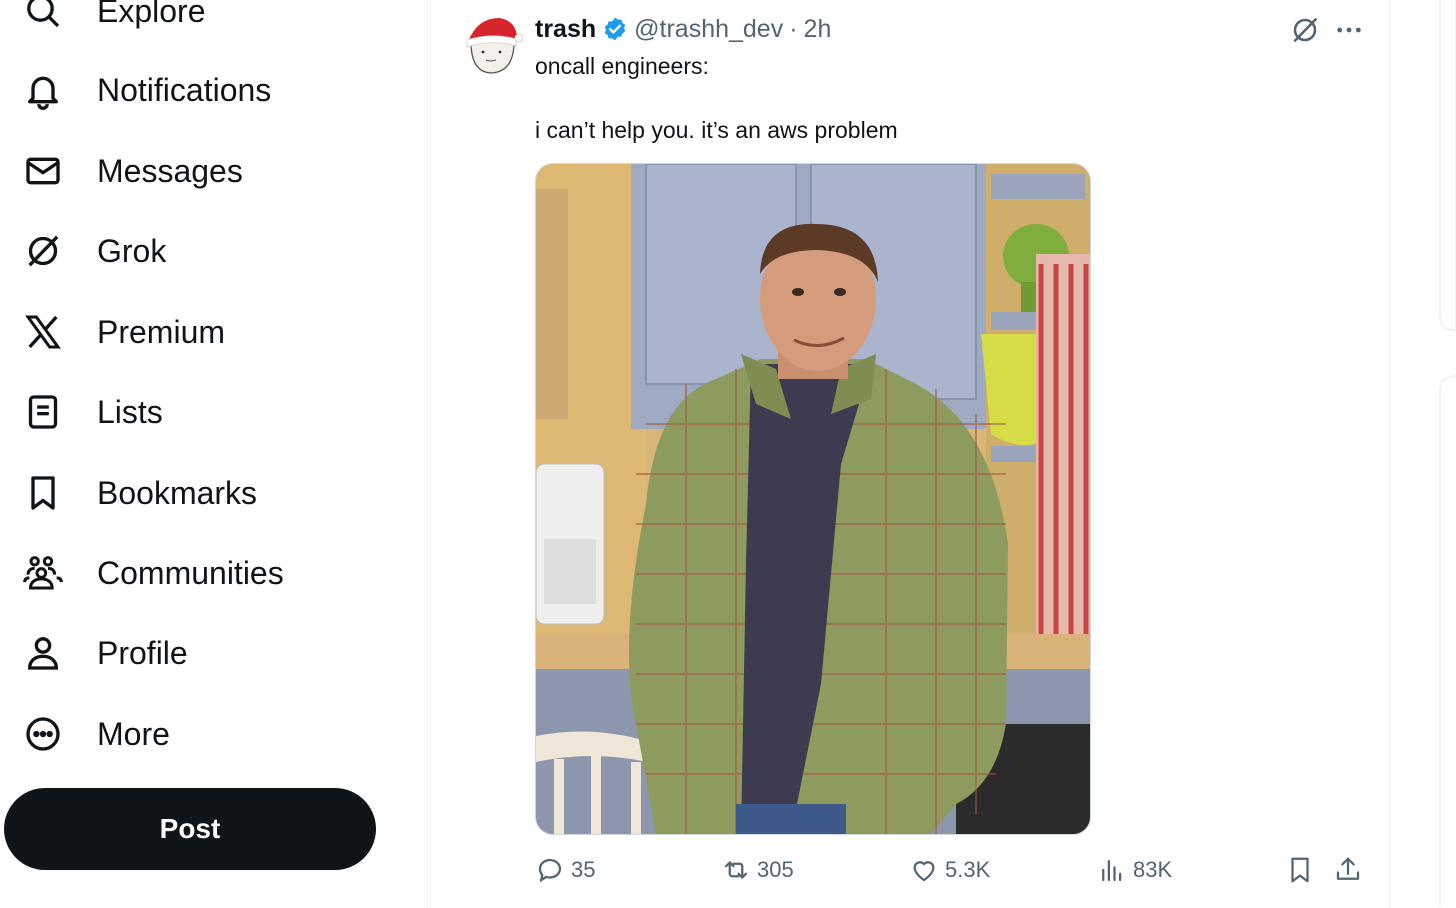  Describe the element at coordinates (1447, 453) in the screenshot. I see `right-column-edge` at that location.